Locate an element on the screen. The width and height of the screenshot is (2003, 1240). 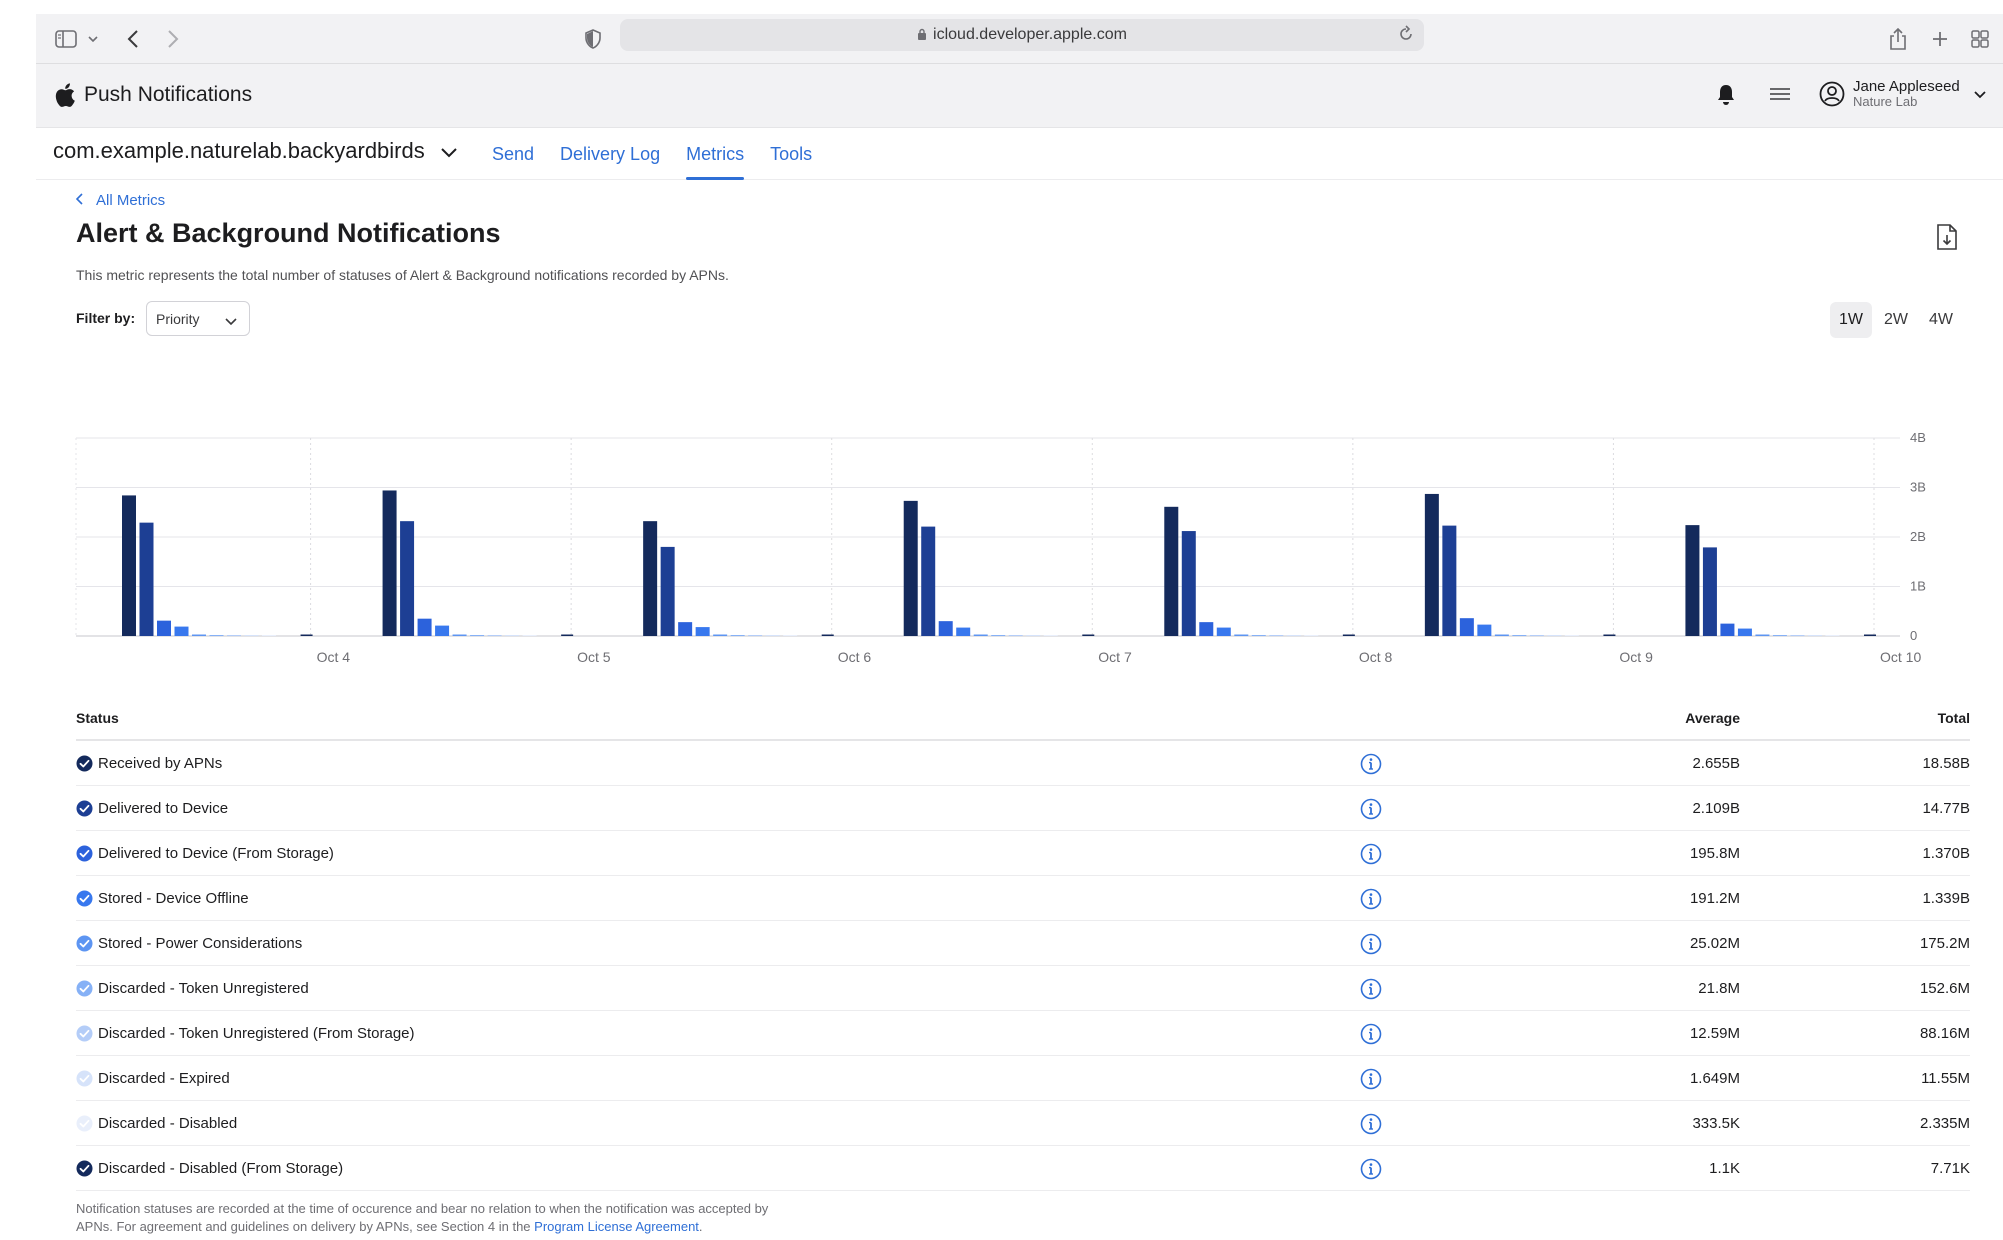
y-tick-label: 4B is located at coordinates (1918, 437).